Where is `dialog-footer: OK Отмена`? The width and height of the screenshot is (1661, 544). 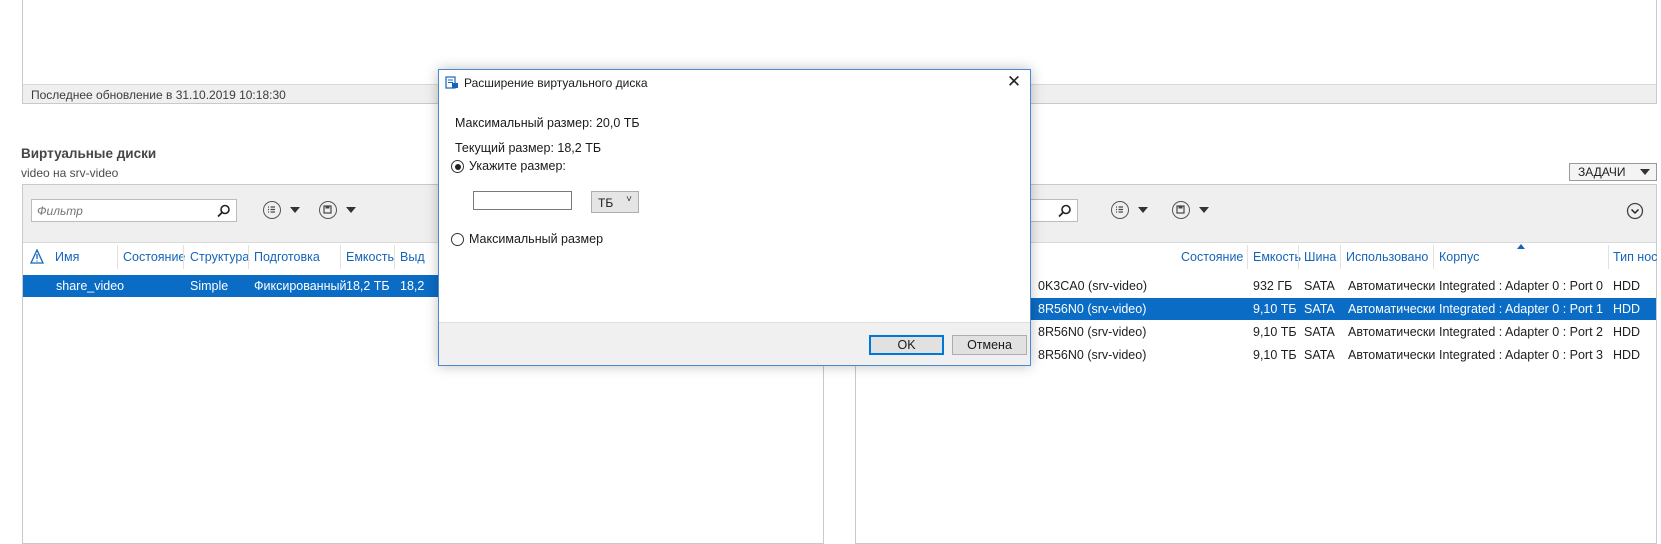
dialog-footer: OK Отмена is located at coordinates (734, 343).